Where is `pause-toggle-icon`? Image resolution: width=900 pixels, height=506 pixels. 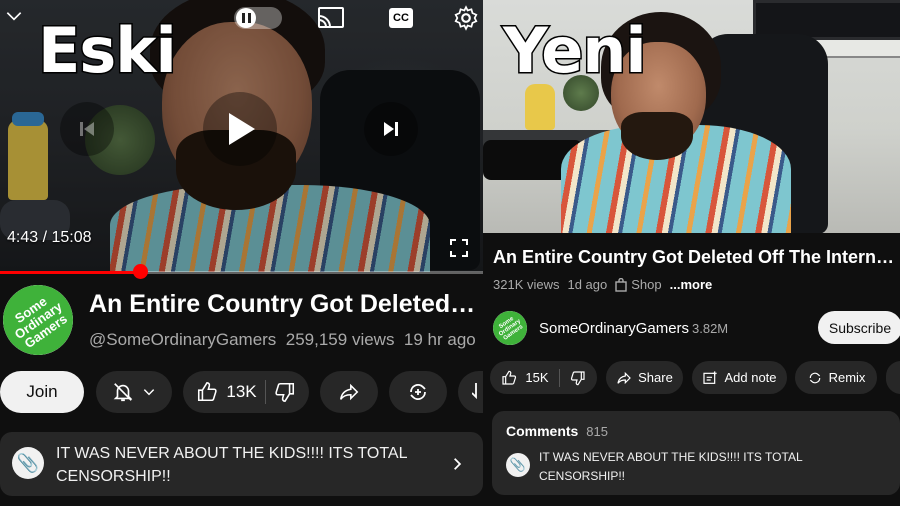 pause-toggle-icon is located at coordinates (246, 18).